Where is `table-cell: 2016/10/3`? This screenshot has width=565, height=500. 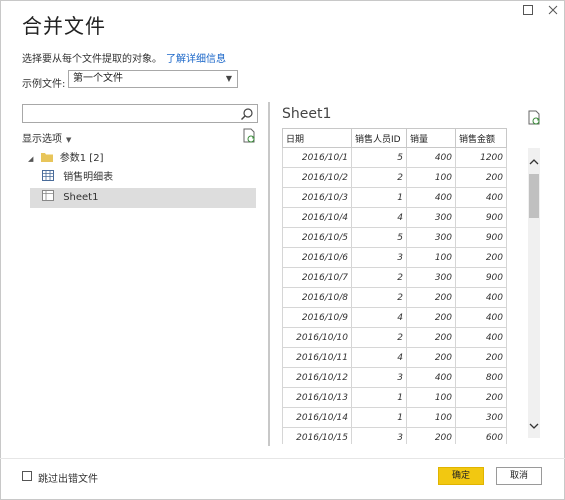 table-cell: 2016/10/3 is located at coordinates (317, 197).